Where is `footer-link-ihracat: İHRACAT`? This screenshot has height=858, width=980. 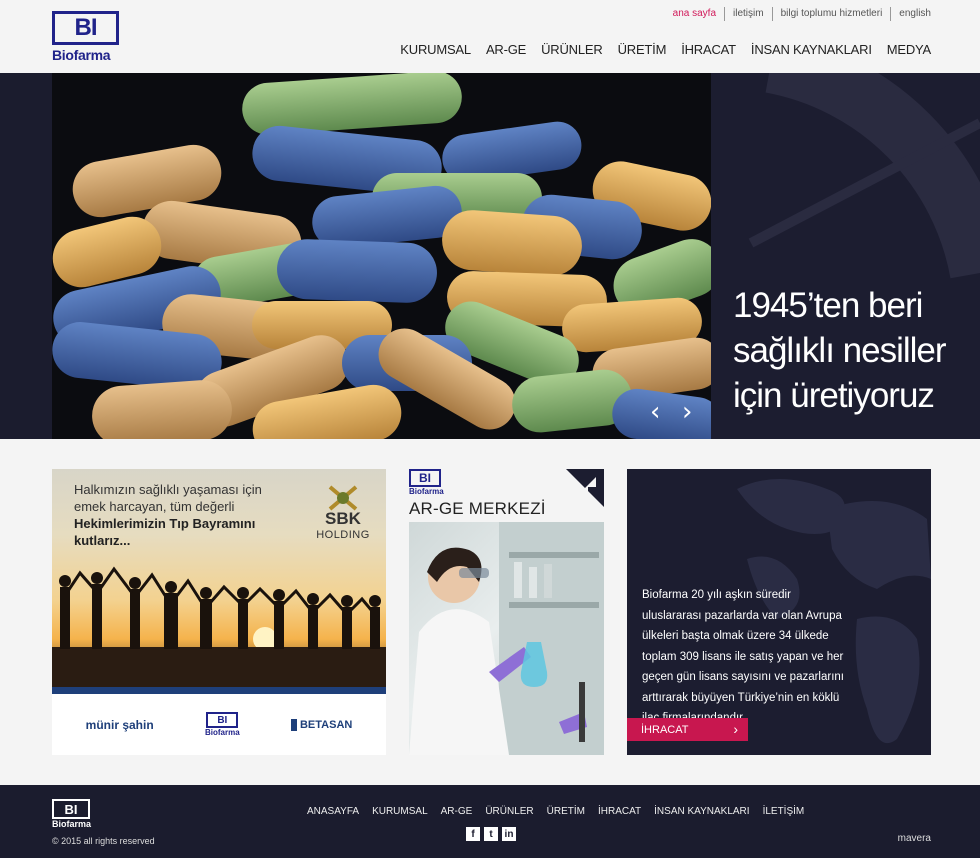
footer-link-ihracat: İHRACAT is located at coordinates (619, 811).